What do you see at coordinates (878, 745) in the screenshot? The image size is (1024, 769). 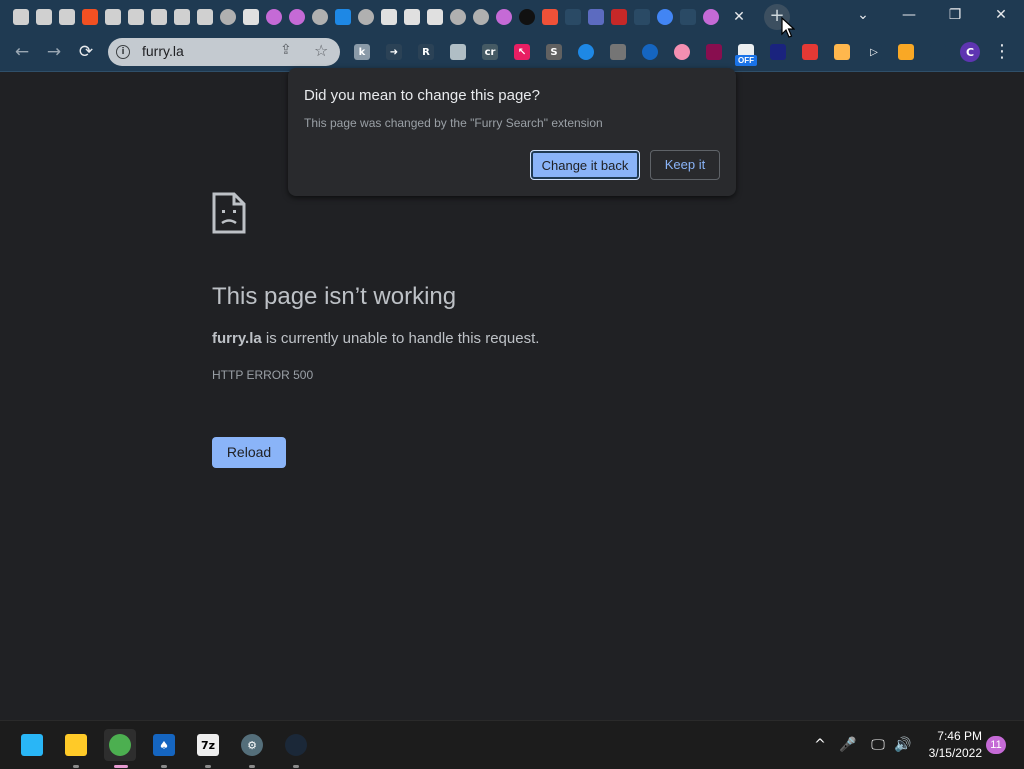 I see `network-icon: 🖵` at bounding box center [878, 745].